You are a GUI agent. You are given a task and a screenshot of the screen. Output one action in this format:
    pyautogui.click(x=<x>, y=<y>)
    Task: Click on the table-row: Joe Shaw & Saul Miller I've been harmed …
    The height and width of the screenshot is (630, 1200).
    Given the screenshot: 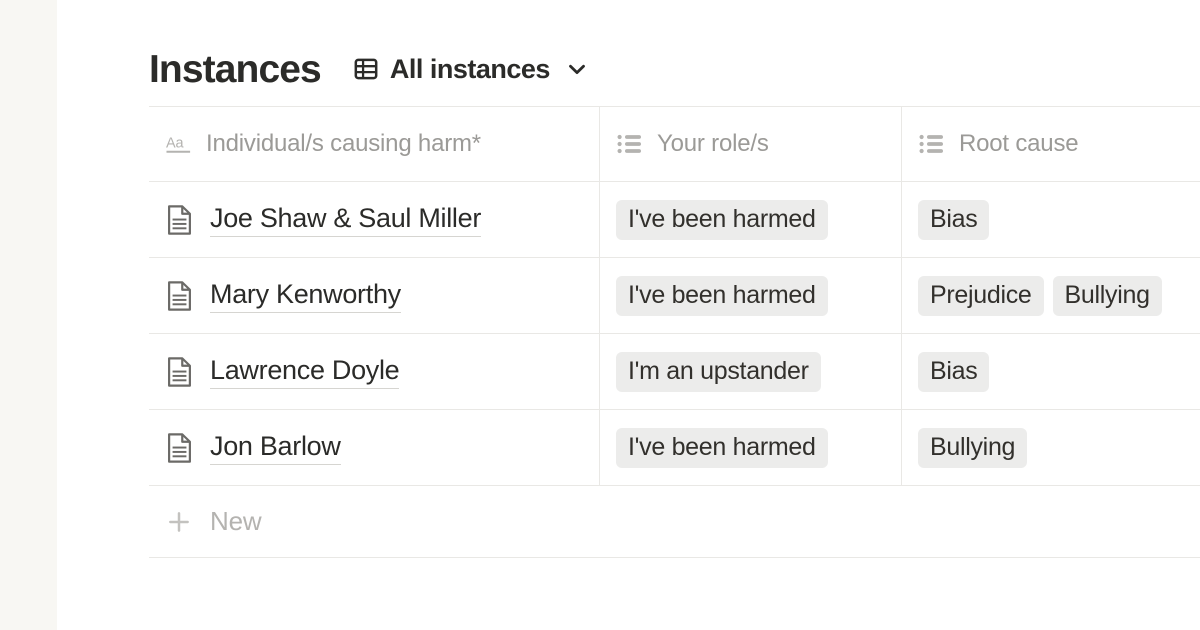 What is the action you would take?
    pyautogui.click(x=674, y=220)
    